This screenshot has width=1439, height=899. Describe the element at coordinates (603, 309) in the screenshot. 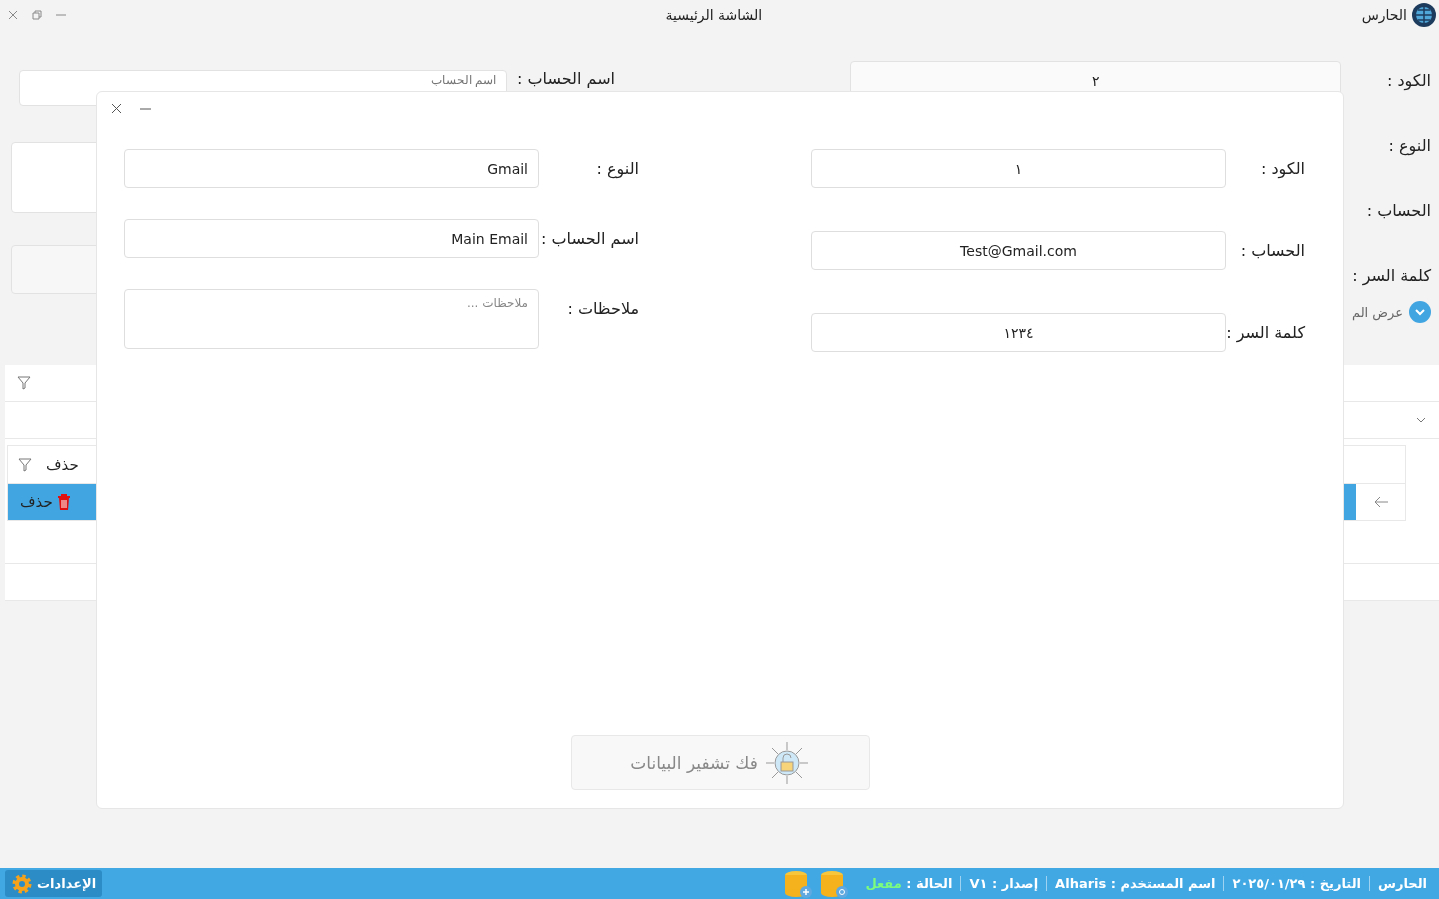

I see `field-label: ملاحظات :` at that location.